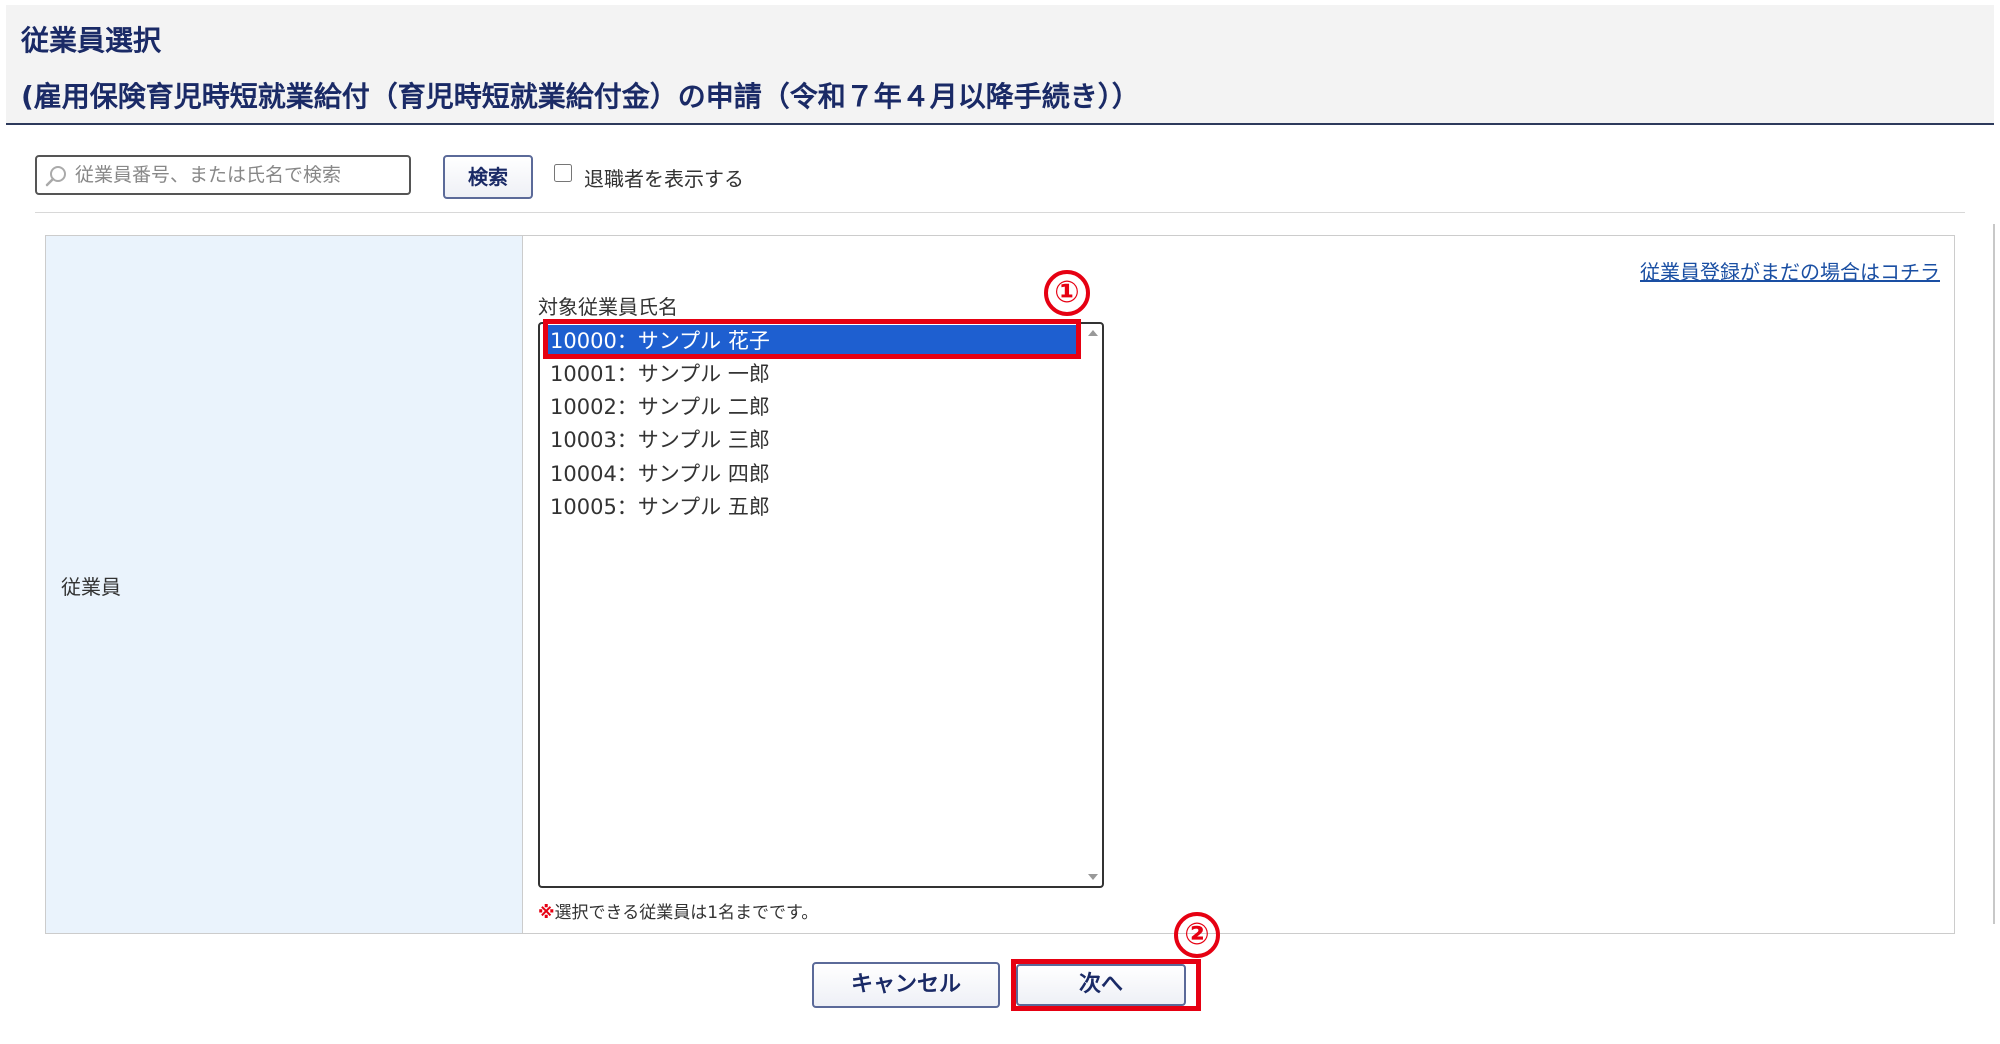 The image size is (2000, 1044). I want to click on register-employee-link: 従業員登録がまだの場合はコチラ, so click(1790, 270).